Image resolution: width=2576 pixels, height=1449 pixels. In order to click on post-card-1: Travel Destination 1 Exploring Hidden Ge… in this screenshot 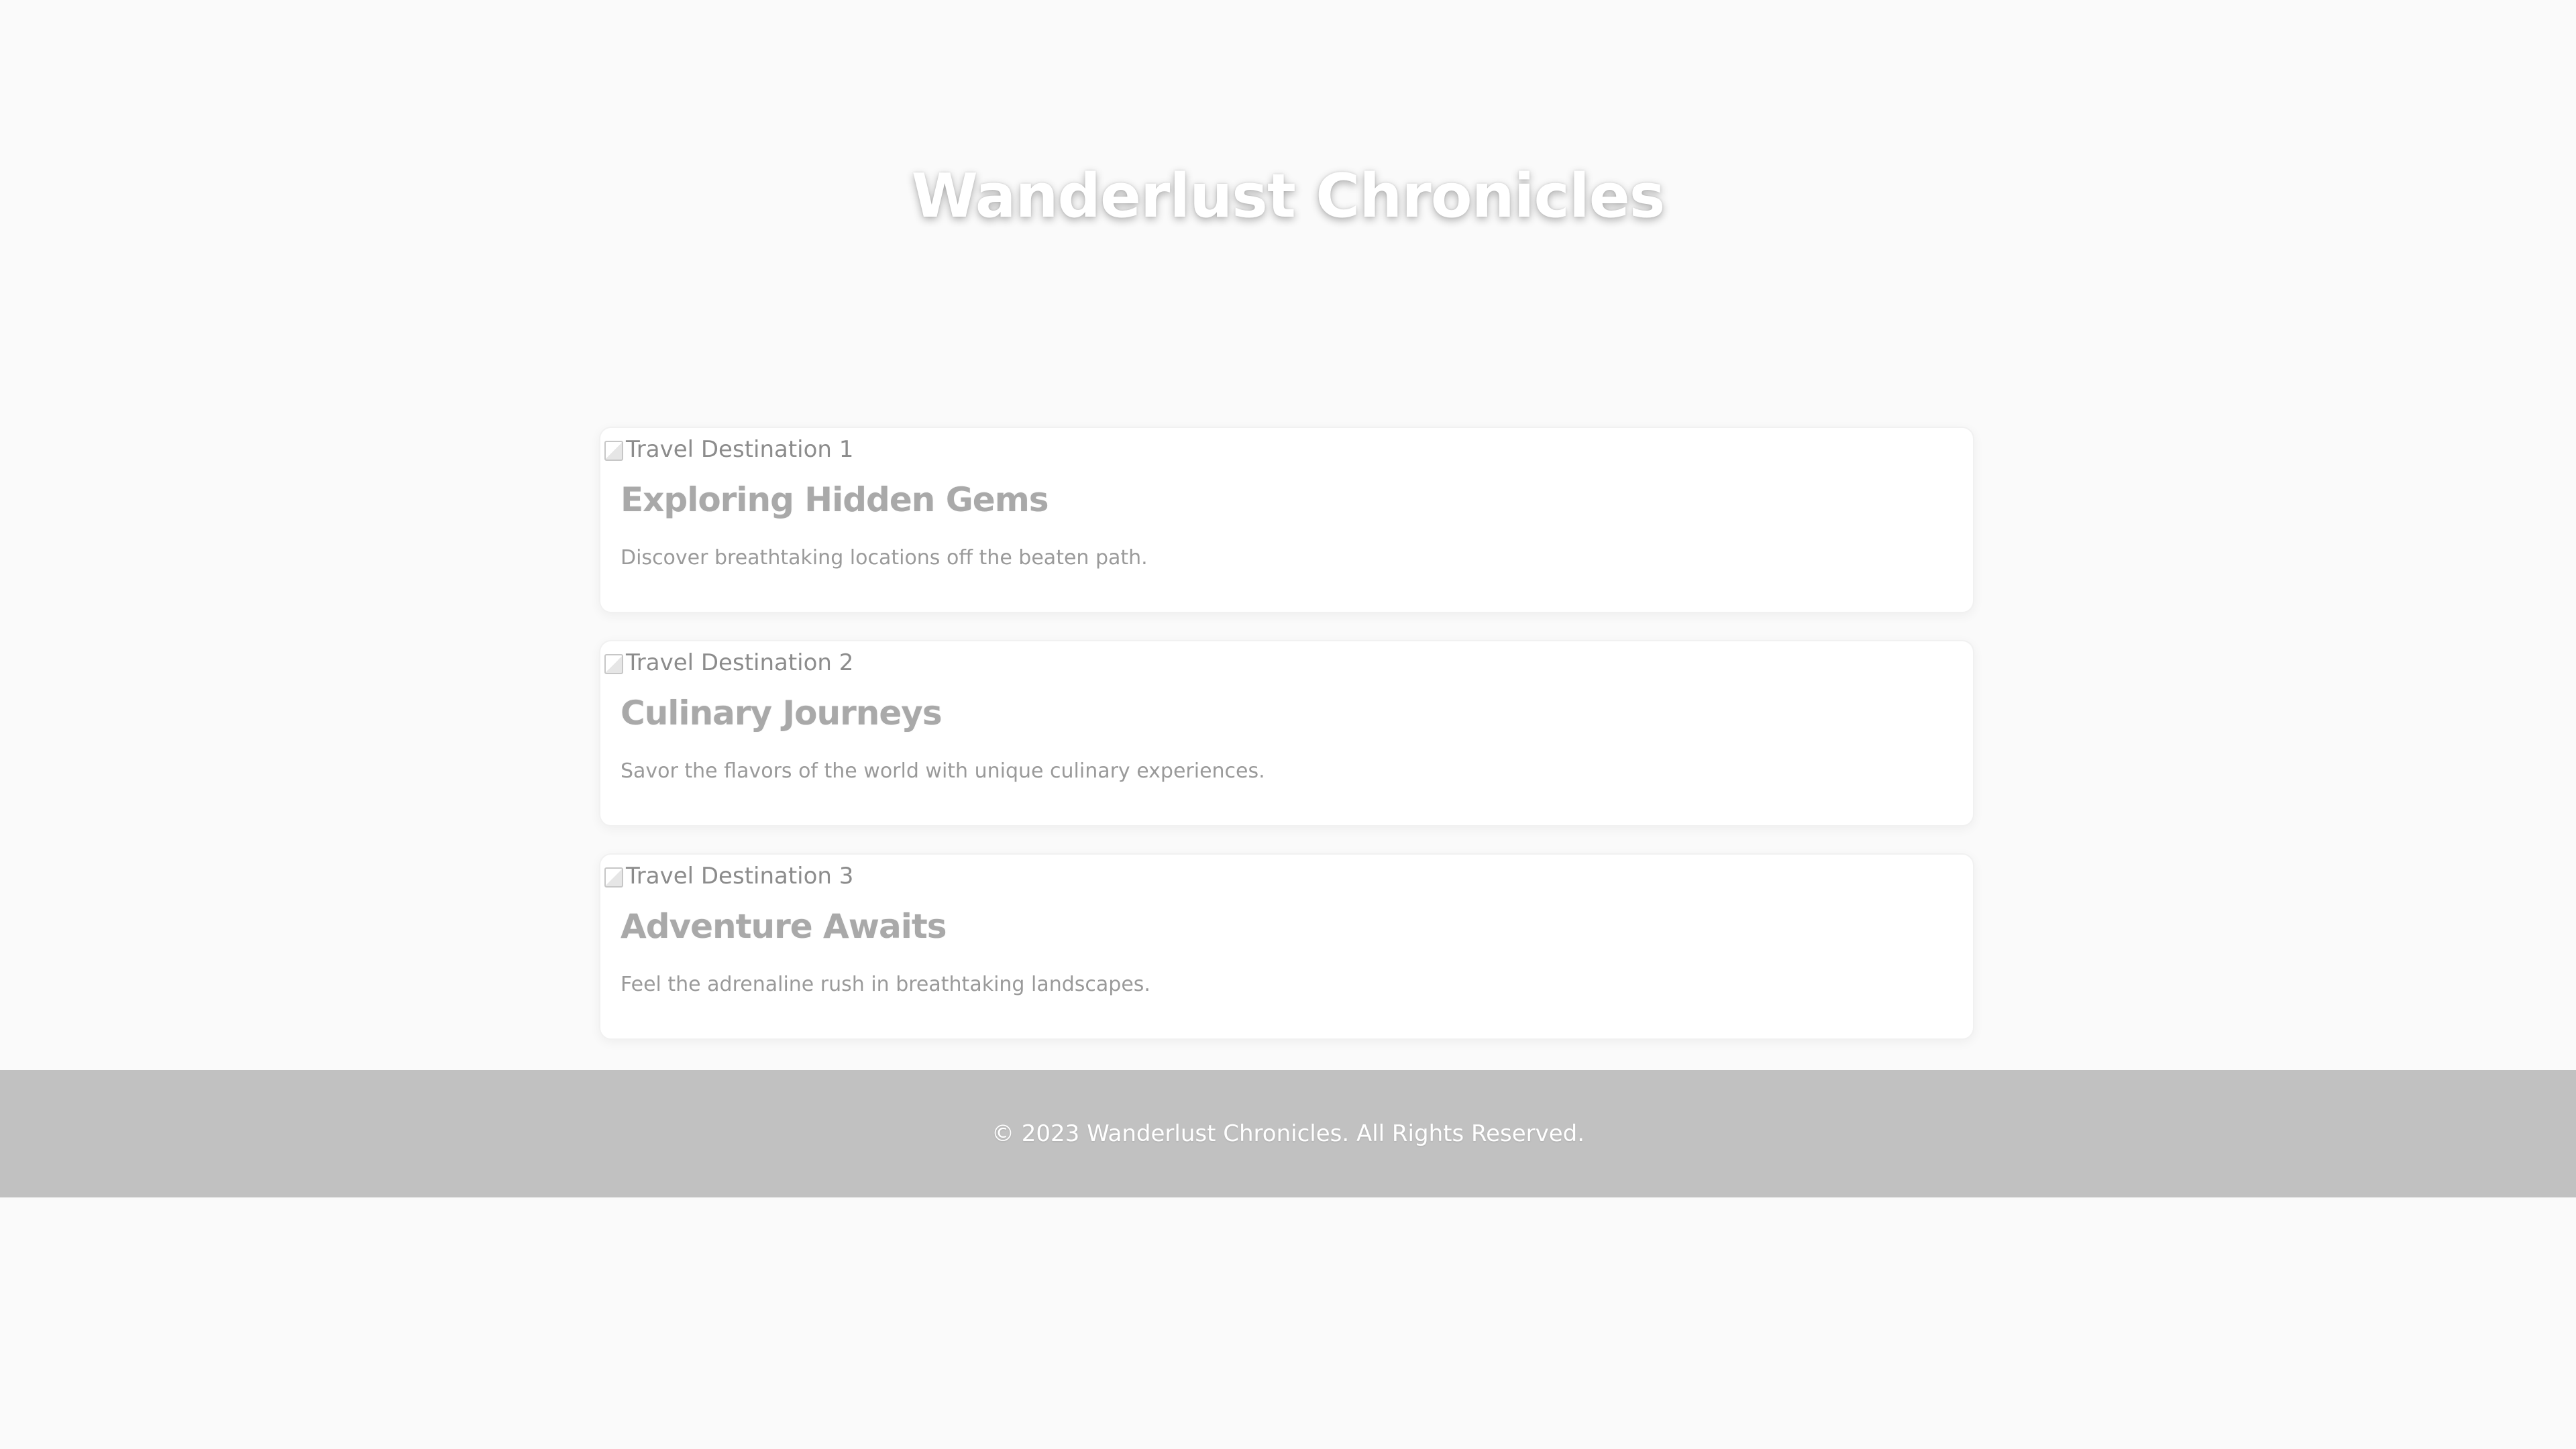, I will do `click(1286, 520)`.